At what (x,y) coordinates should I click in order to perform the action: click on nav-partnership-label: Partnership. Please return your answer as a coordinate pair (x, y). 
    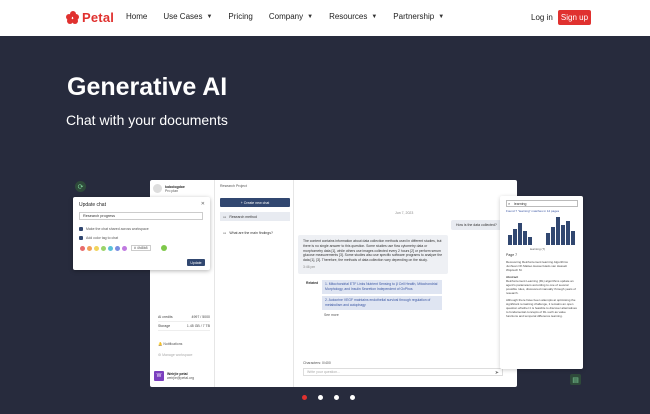
    Looking at the image, I should click on (414, 16).